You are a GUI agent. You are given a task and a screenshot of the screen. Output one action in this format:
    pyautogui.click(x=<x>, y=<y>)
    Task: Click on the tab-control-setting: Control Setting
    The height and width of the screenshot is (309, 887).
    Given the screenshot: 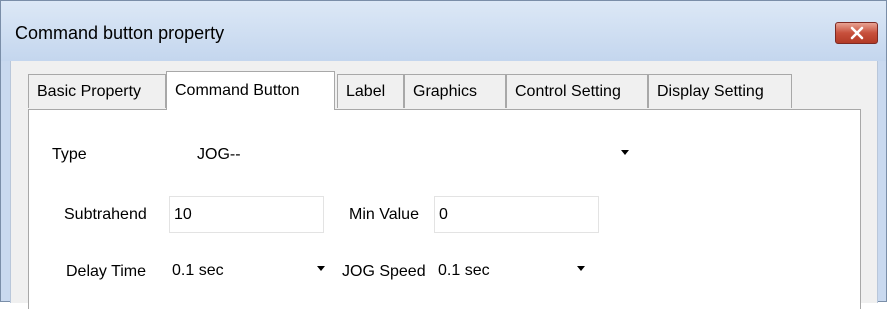 What is the action you would take?
    pyautogui.click(x=577, y=91)
    